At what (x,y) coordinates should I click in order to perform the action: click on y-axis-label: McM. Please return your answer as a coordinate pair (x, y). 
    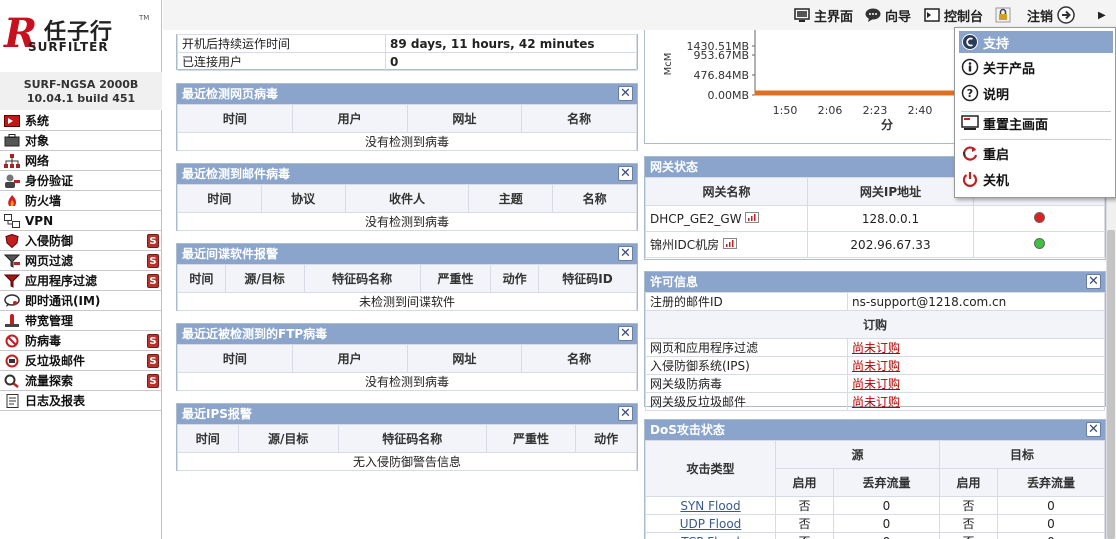
    Looking at the image, I should click on (668, 64).